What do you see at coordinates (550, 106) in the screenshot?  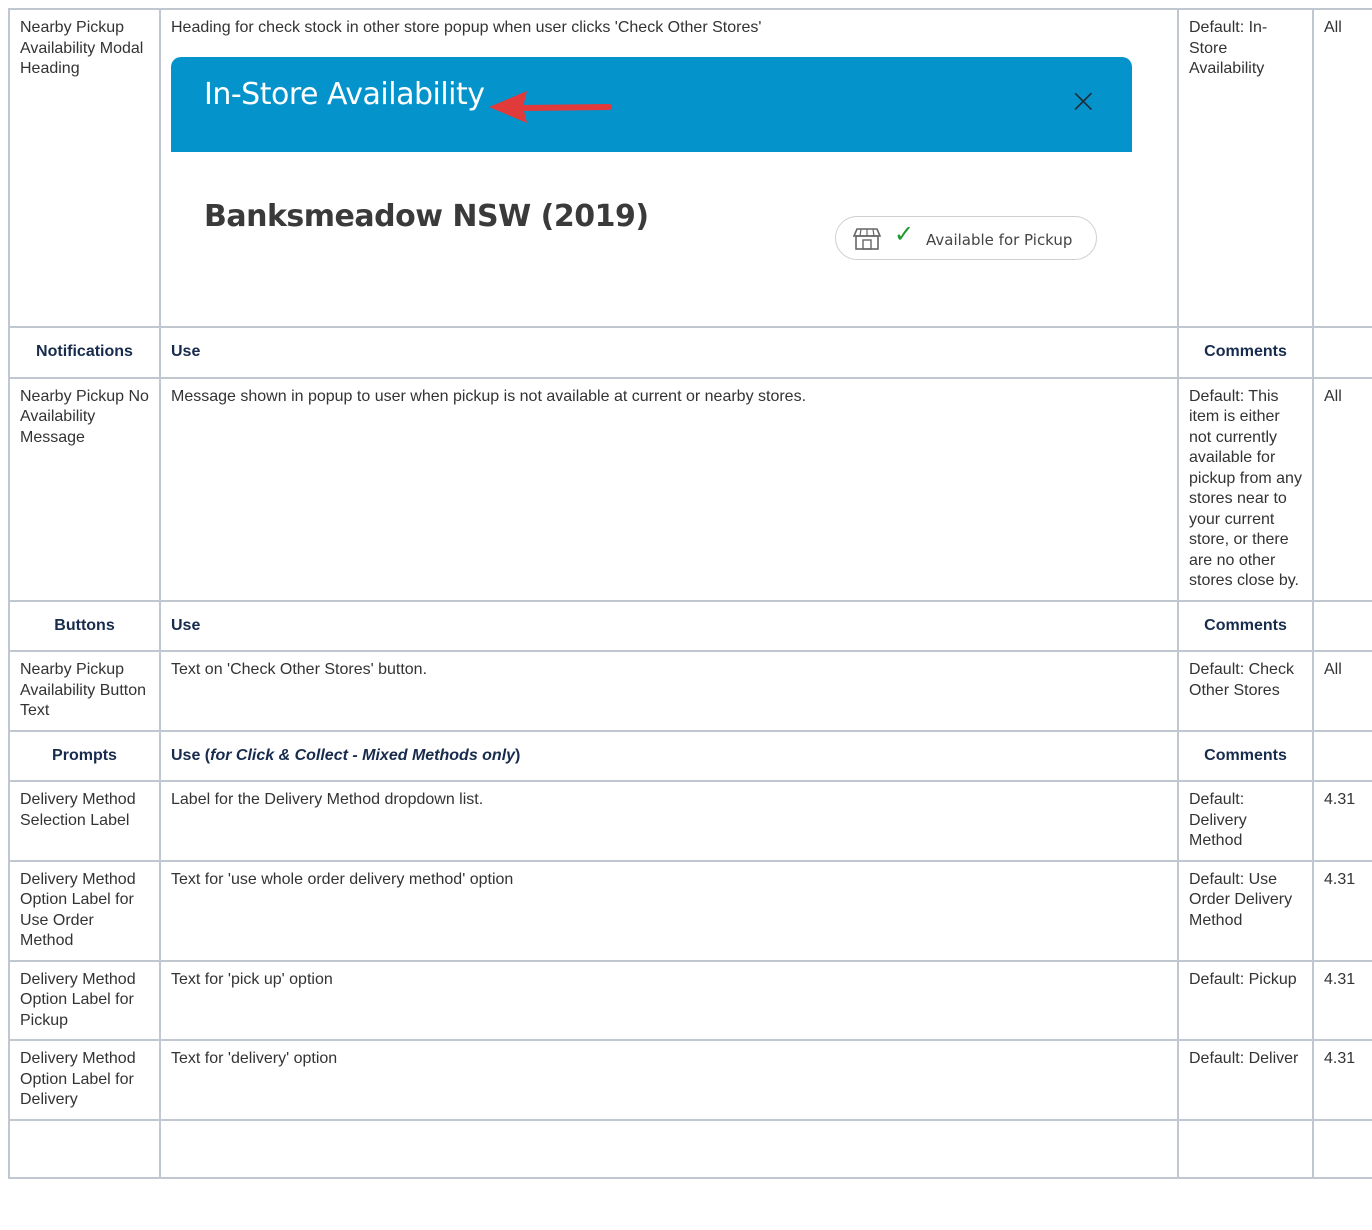 I see `red-arrow-icon` at bounding box center [550, 106].